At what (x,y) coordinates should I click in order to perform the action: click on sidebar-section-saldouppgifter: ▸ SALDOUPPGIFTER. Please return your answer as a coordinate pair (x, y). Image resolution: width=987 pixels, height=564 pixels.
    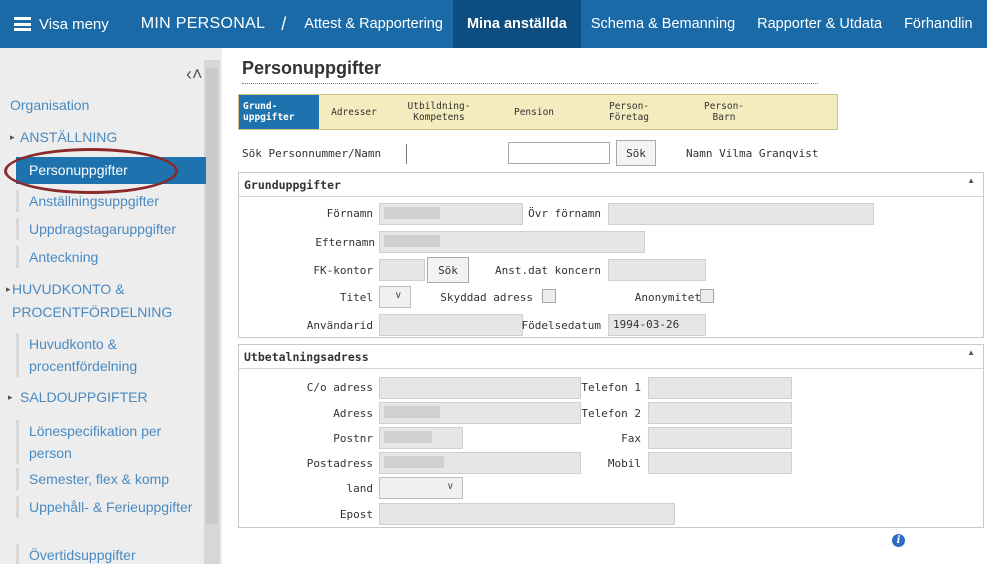
    Looking at the image, I should click on (78, 397).